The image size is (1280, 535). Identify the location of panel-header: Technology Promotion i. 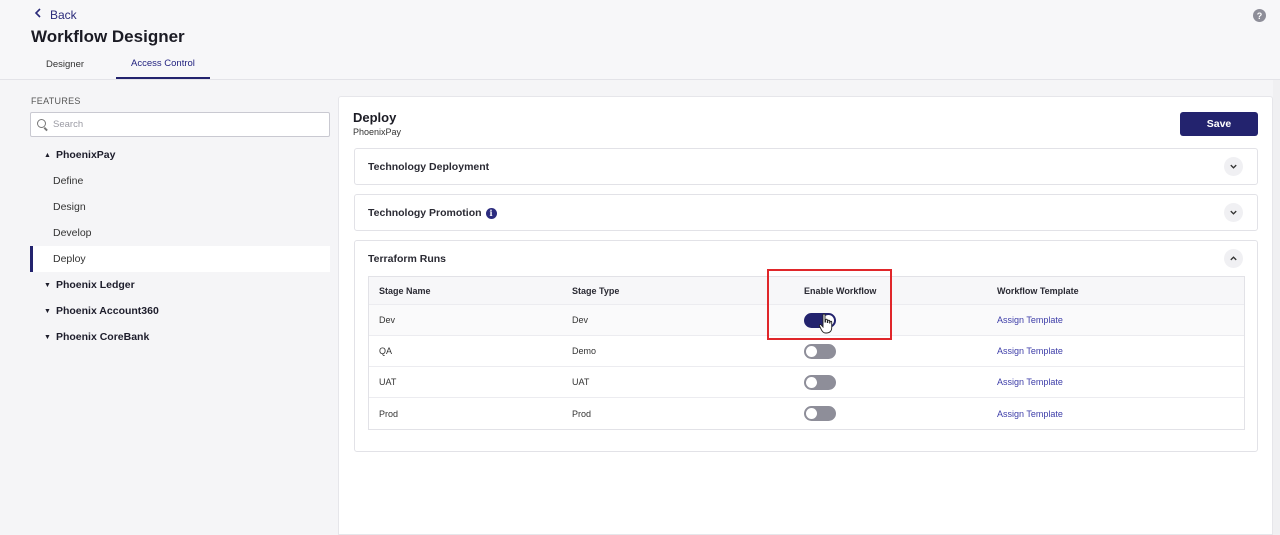
(806, 213).